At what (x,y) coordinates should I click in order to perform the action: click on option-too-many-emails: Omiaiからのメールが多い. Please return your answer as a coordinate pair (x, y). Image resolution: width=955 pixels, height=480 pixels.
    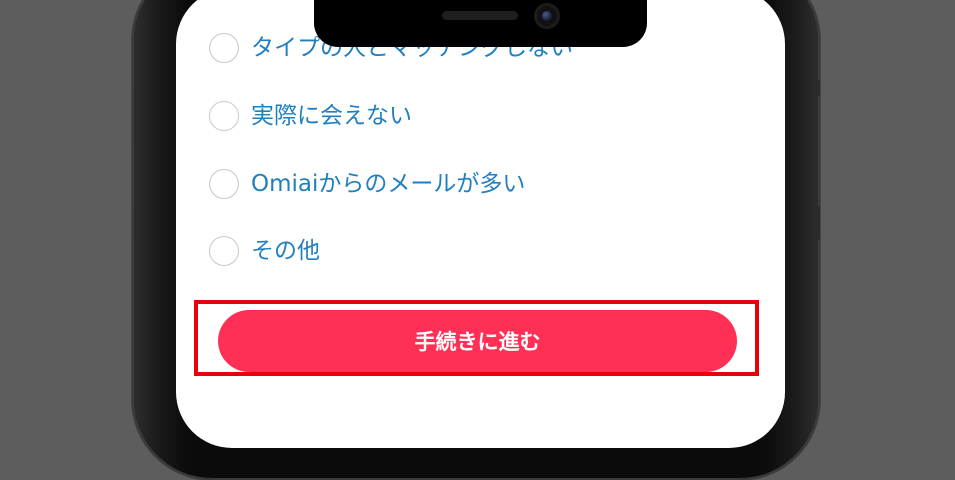
    Looking at the image, I should click on (367, 184).